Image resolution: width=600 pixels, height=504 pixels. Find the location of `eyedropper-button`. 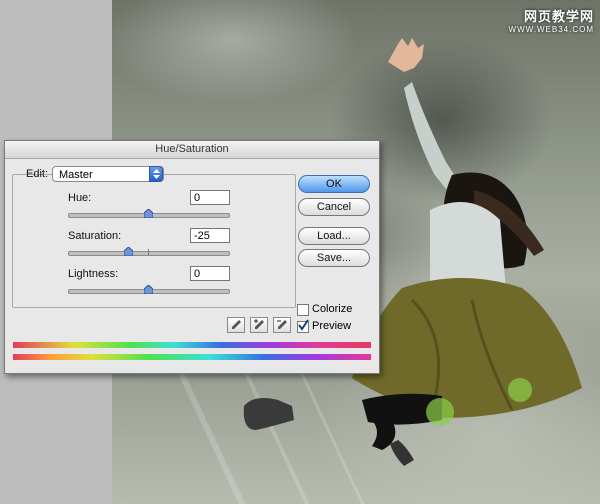

eyedropper-button is located at coordinates (236, 325).